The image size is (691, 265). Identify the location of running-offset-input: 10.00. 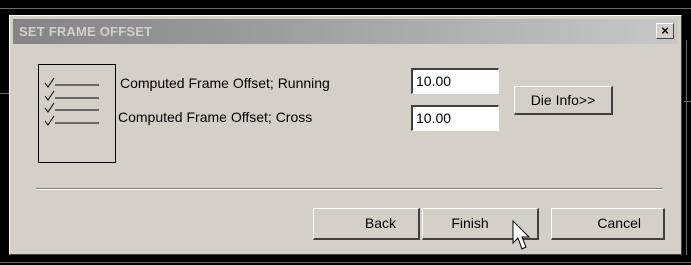
(455, 81).